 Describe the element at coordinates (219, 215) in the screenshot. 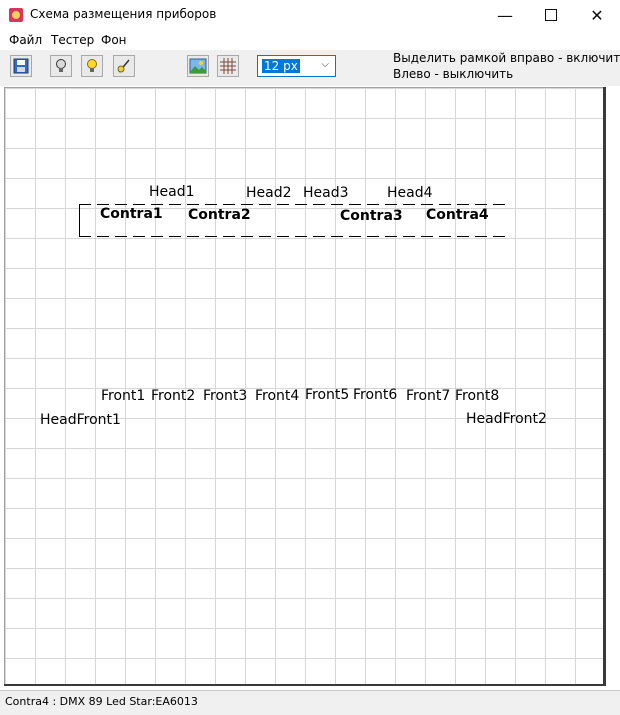

I see `device-contra: Contra2` at that location.